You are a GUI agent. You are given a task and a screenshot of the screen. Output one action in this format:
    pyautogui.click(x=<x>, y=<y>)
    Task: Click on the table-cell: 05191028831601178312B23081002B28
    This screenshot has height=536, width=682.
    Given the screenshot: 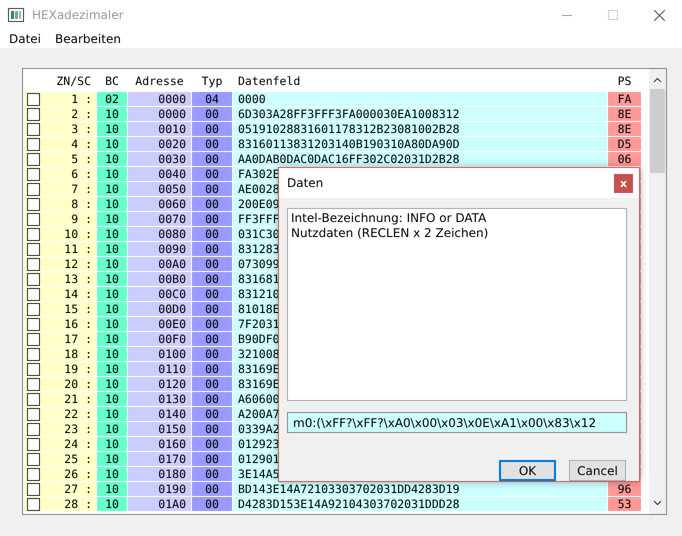 What is the action you would take?
    pyautogui.click(x=420, y=129)
    